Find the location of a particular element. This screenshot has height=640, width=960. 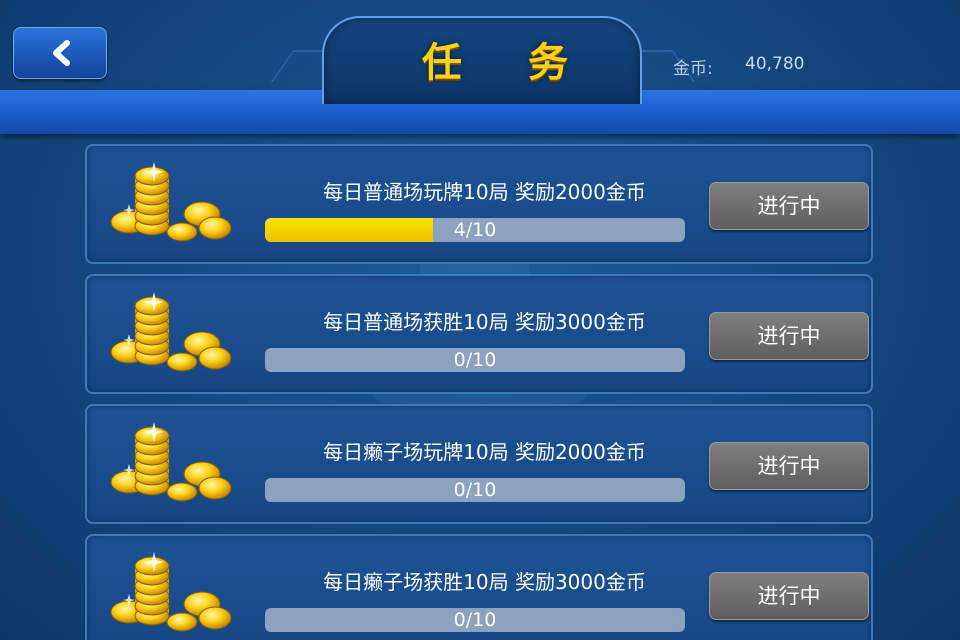

task-description: 每日普通场玩牌10局 奖励2000金币 is located at coordinates (484, 192).